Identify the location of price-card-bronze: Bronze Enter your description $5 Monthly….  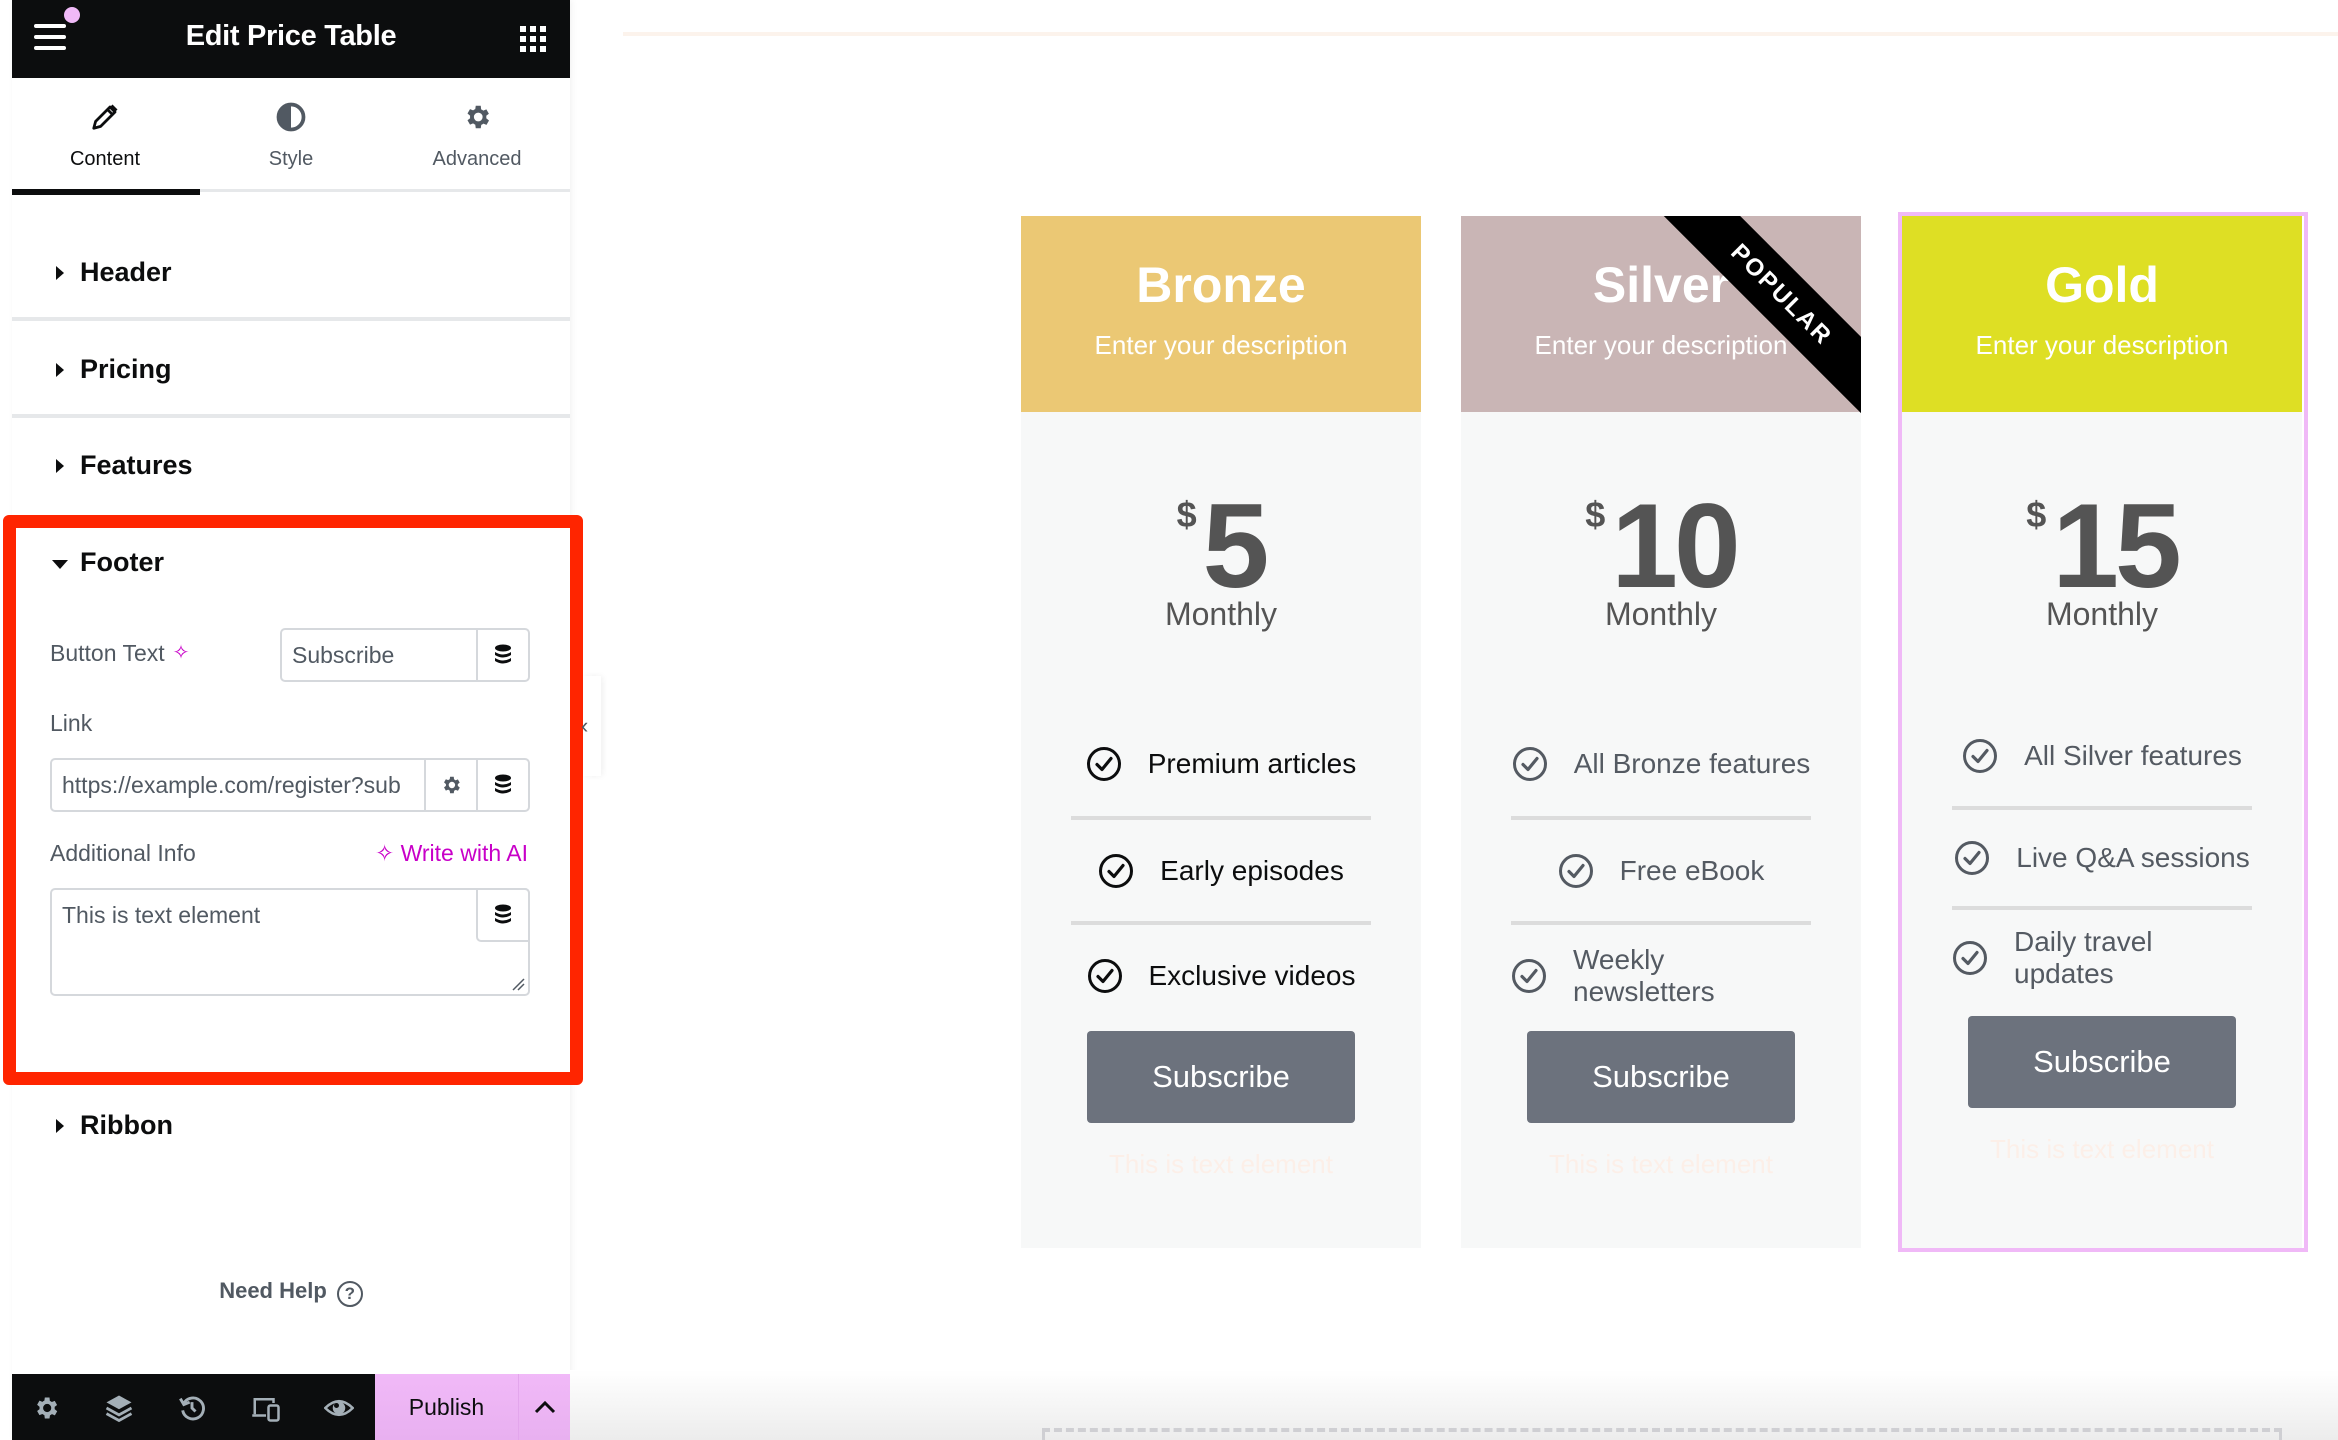
(1221, 732).